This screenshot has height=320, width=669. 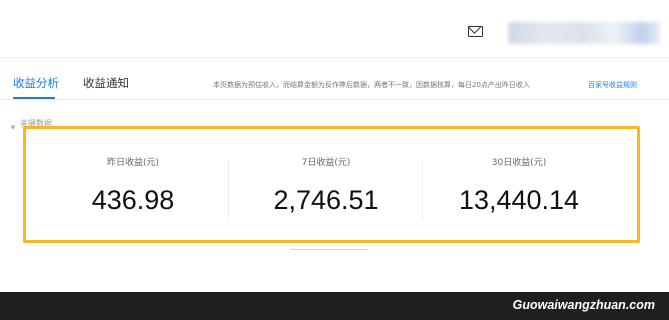 What do you see at coordinates (612, 85) in the screenshot?
I see `revenue-rules-link: 百家号收益规则` at bounding box center [612, 85].